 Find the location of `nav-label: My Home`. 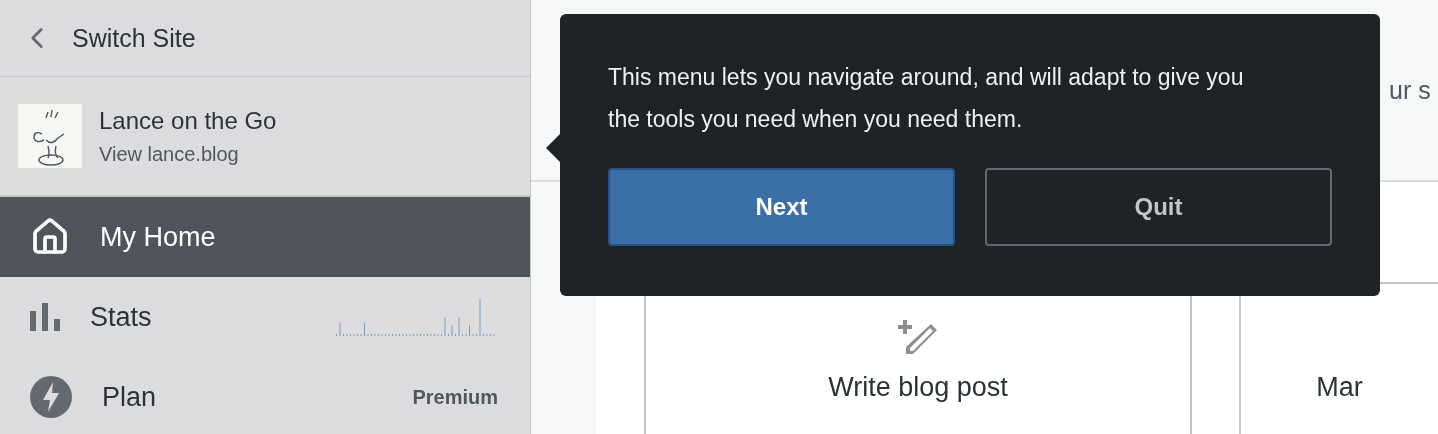

nav-label: My Home is located at coordinates (158, 237).